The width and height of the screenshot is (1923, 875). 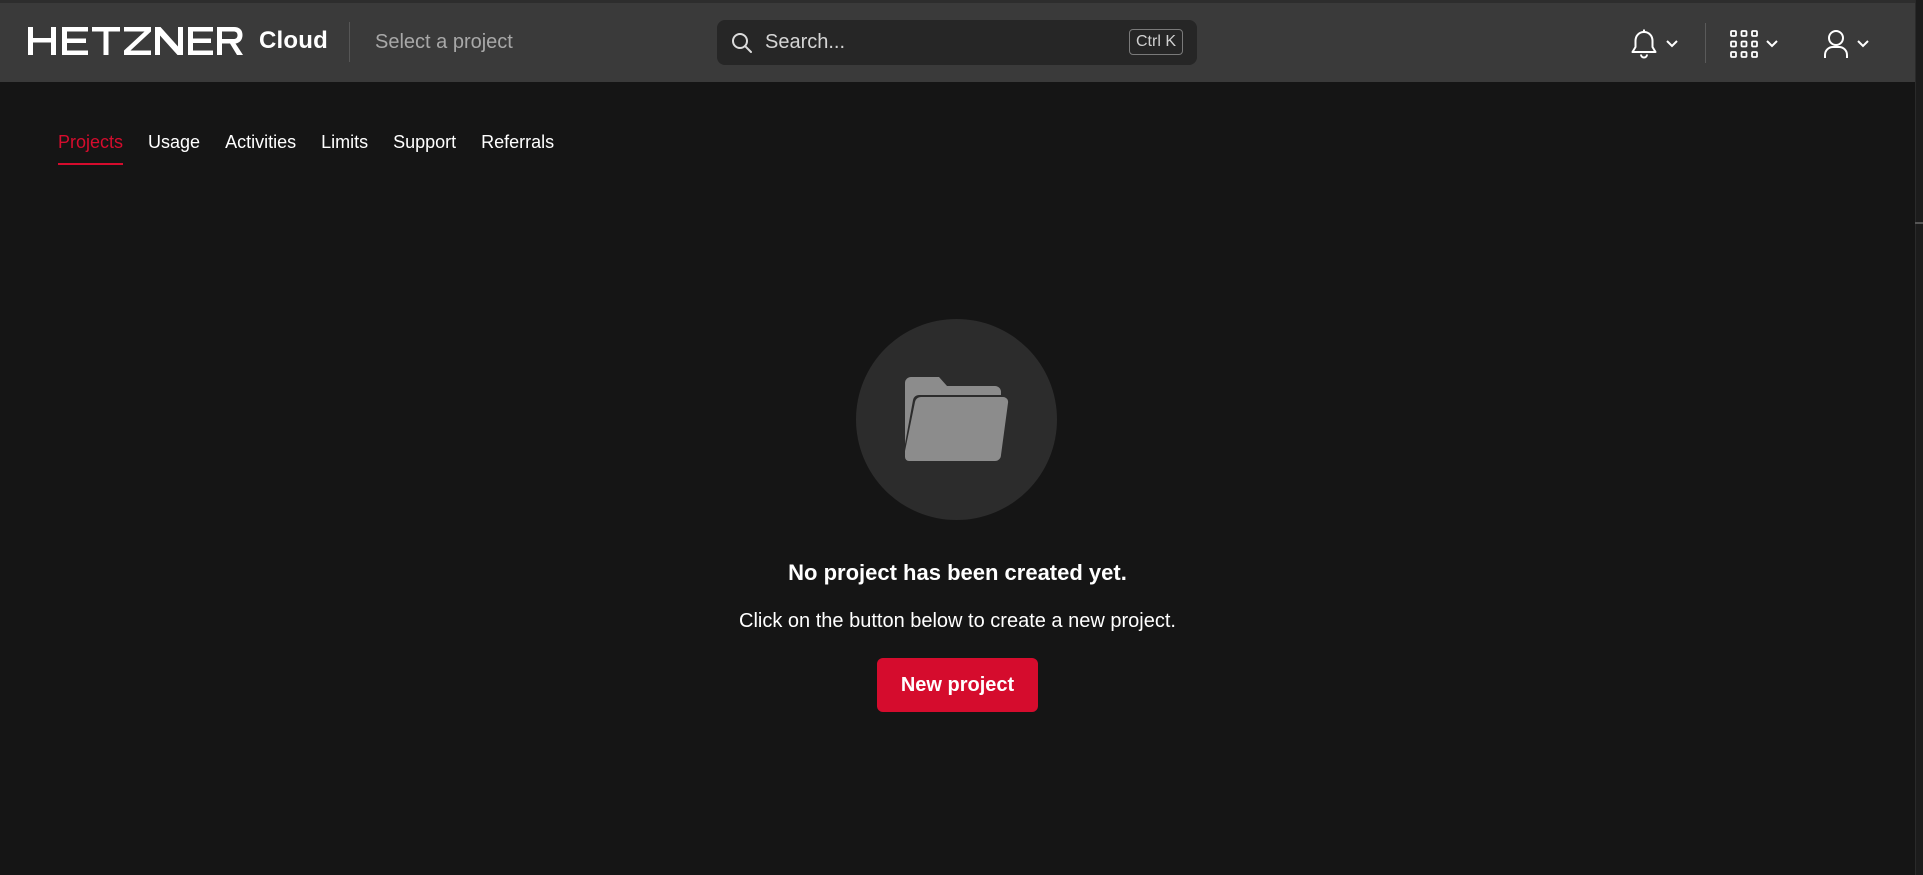 I want to click on empty-state-title: No project has been created yet., so click(x=957, y=572).